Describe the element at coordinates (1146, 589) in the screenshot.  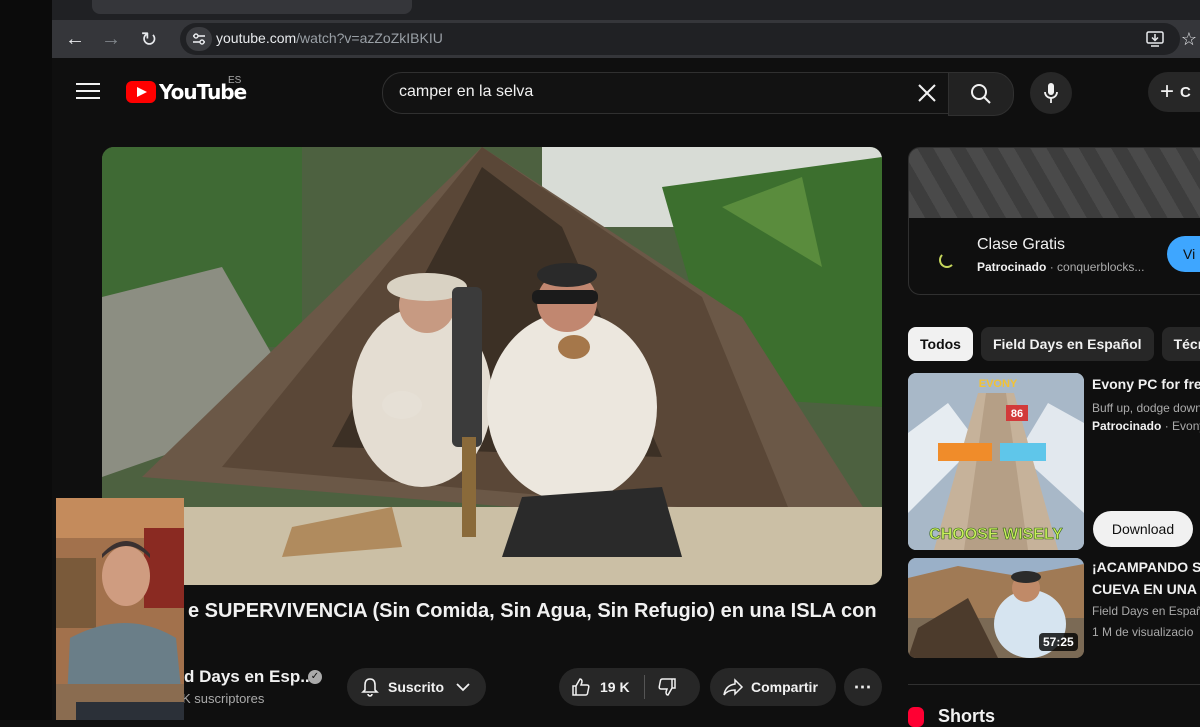
I see `cave-title-line2: CUEVA EN UNA I` at that location.